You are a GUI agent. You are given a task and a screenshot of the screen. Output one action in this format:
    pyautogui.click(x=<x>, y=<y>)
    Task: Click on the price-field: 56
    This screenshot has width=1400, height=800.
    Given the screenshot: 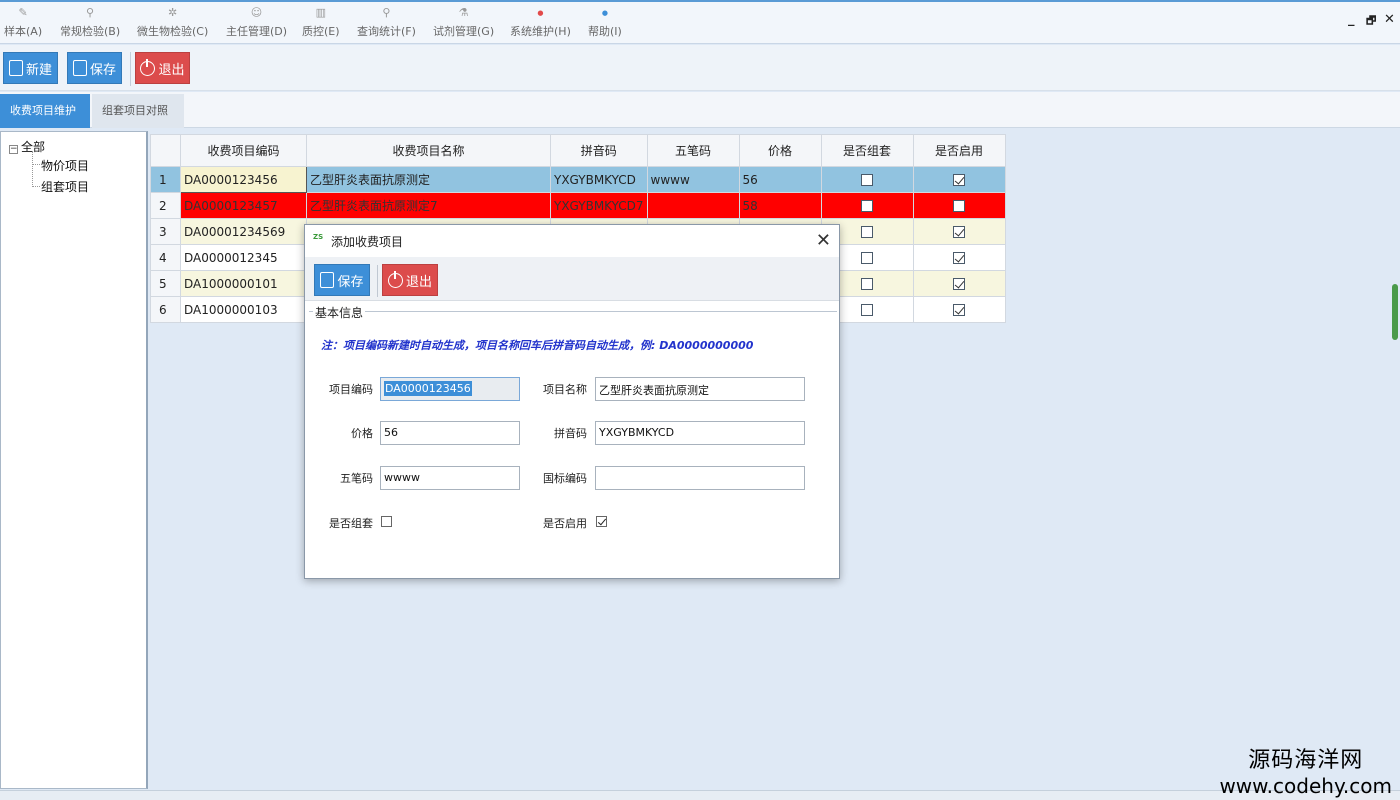 What is the action you would take?
    pyautogui.click(x=450, y=433)
    